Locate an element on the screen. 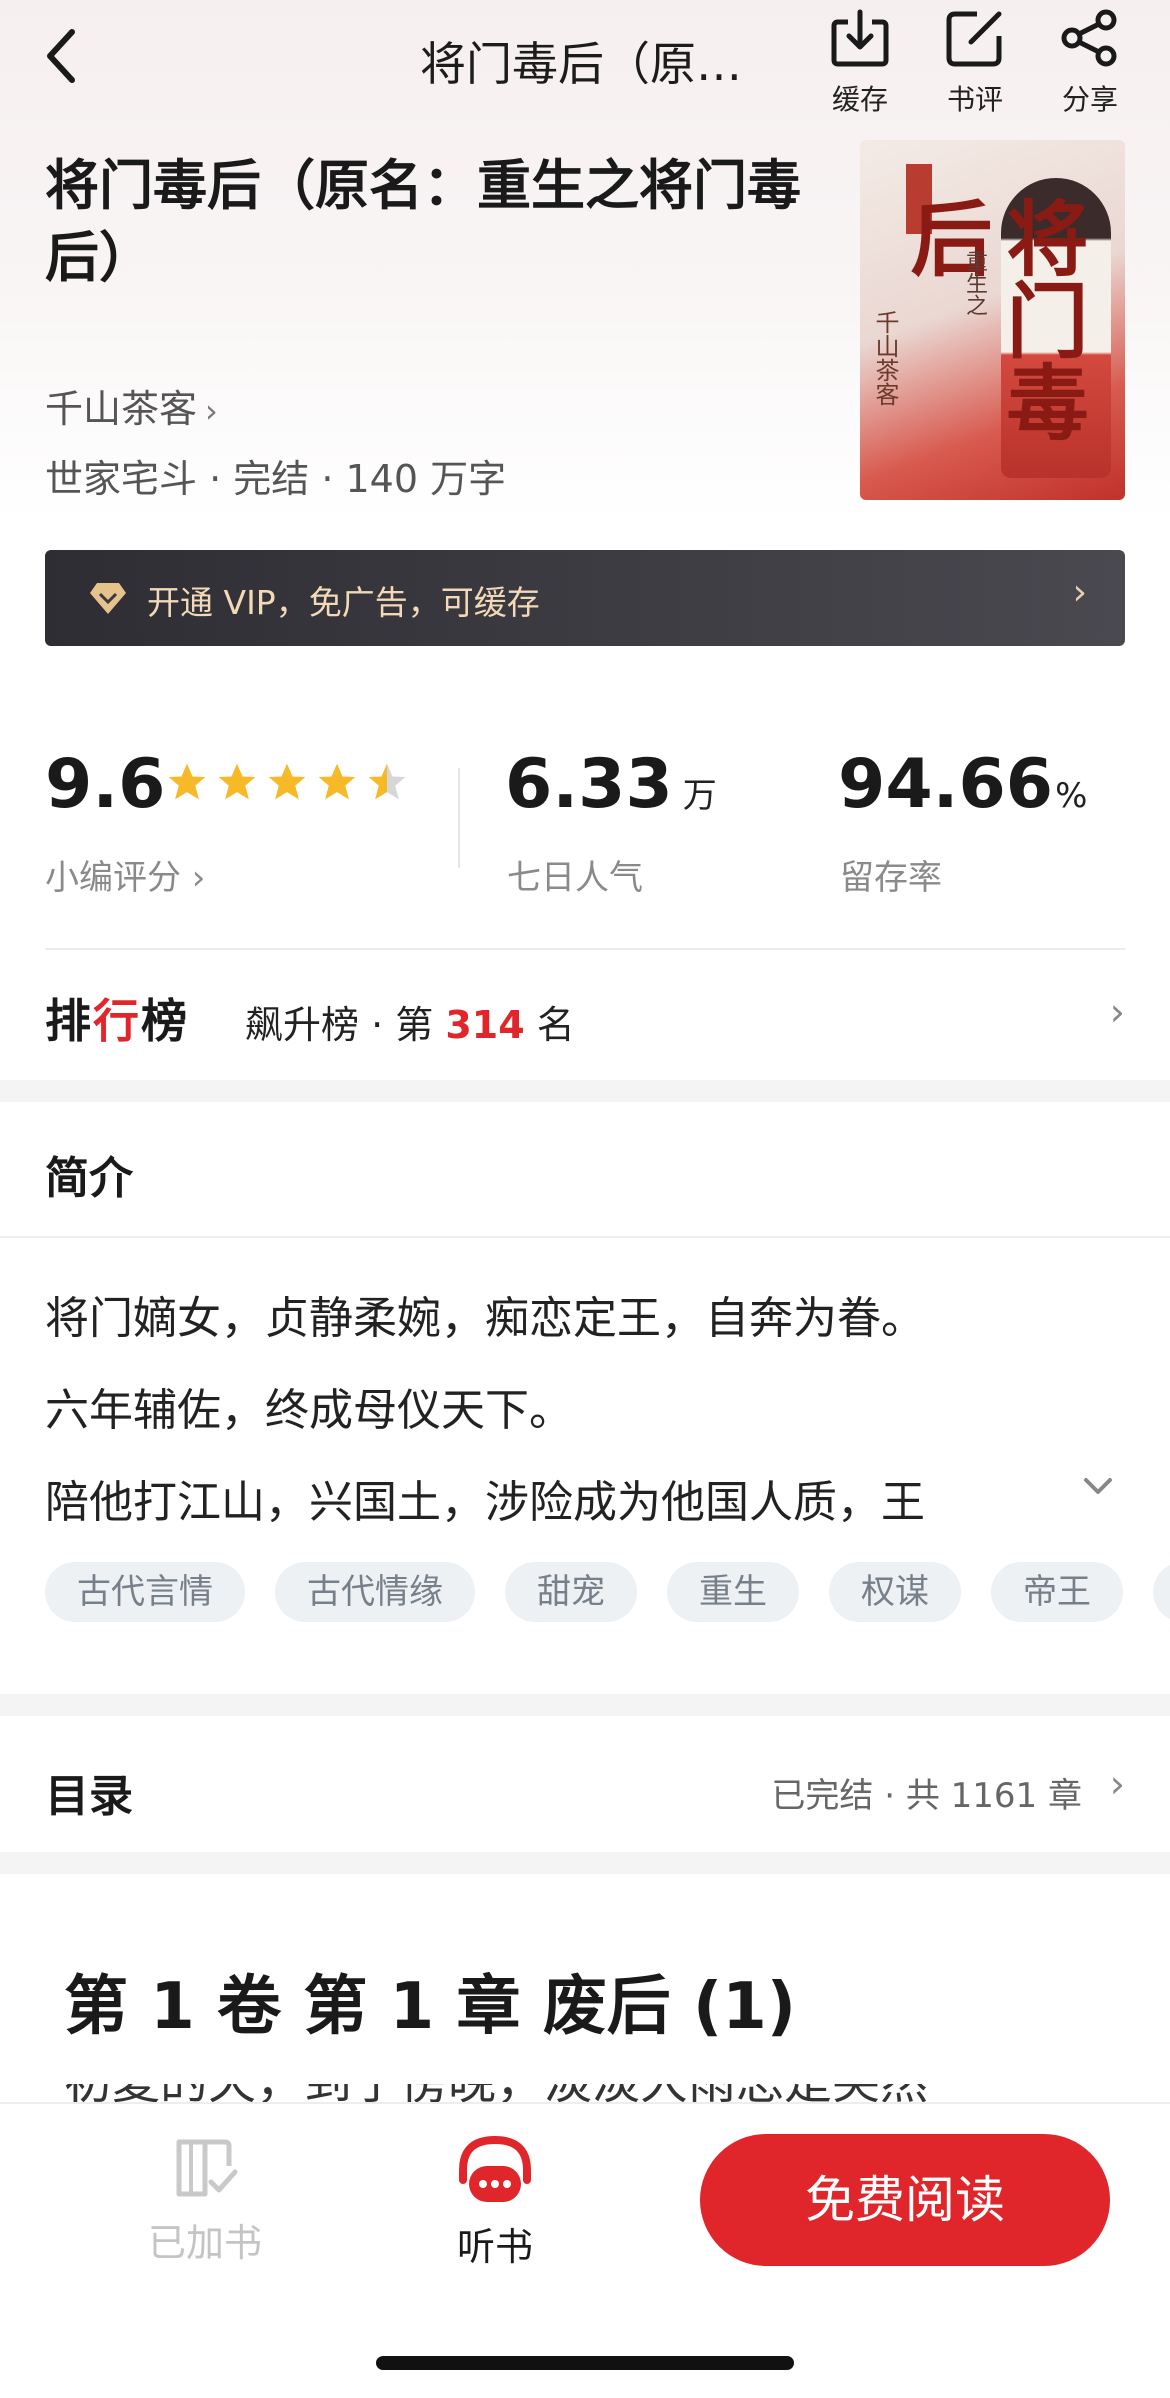 Image resolution: width=1170 pixels, height=2398 pixels. tag-chip: 古代言情 is located at coordinates (145, 1592).